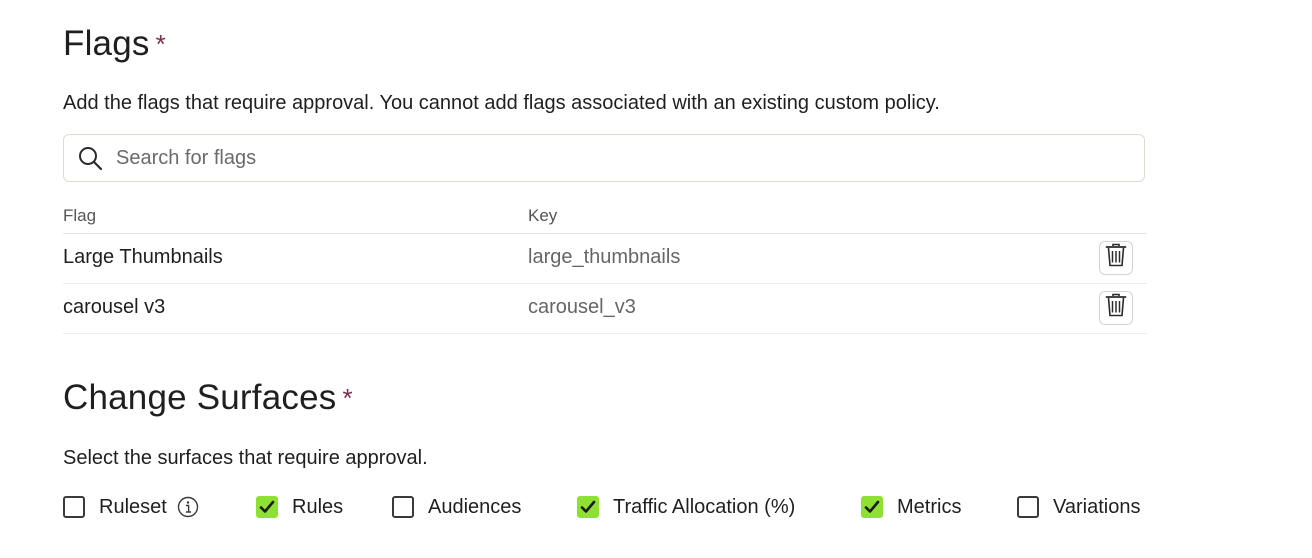  What do you see at coordinates (475, 506) in the screenshot?
I see `checkbox-label: Audiences` at bounding box center [475, 506].